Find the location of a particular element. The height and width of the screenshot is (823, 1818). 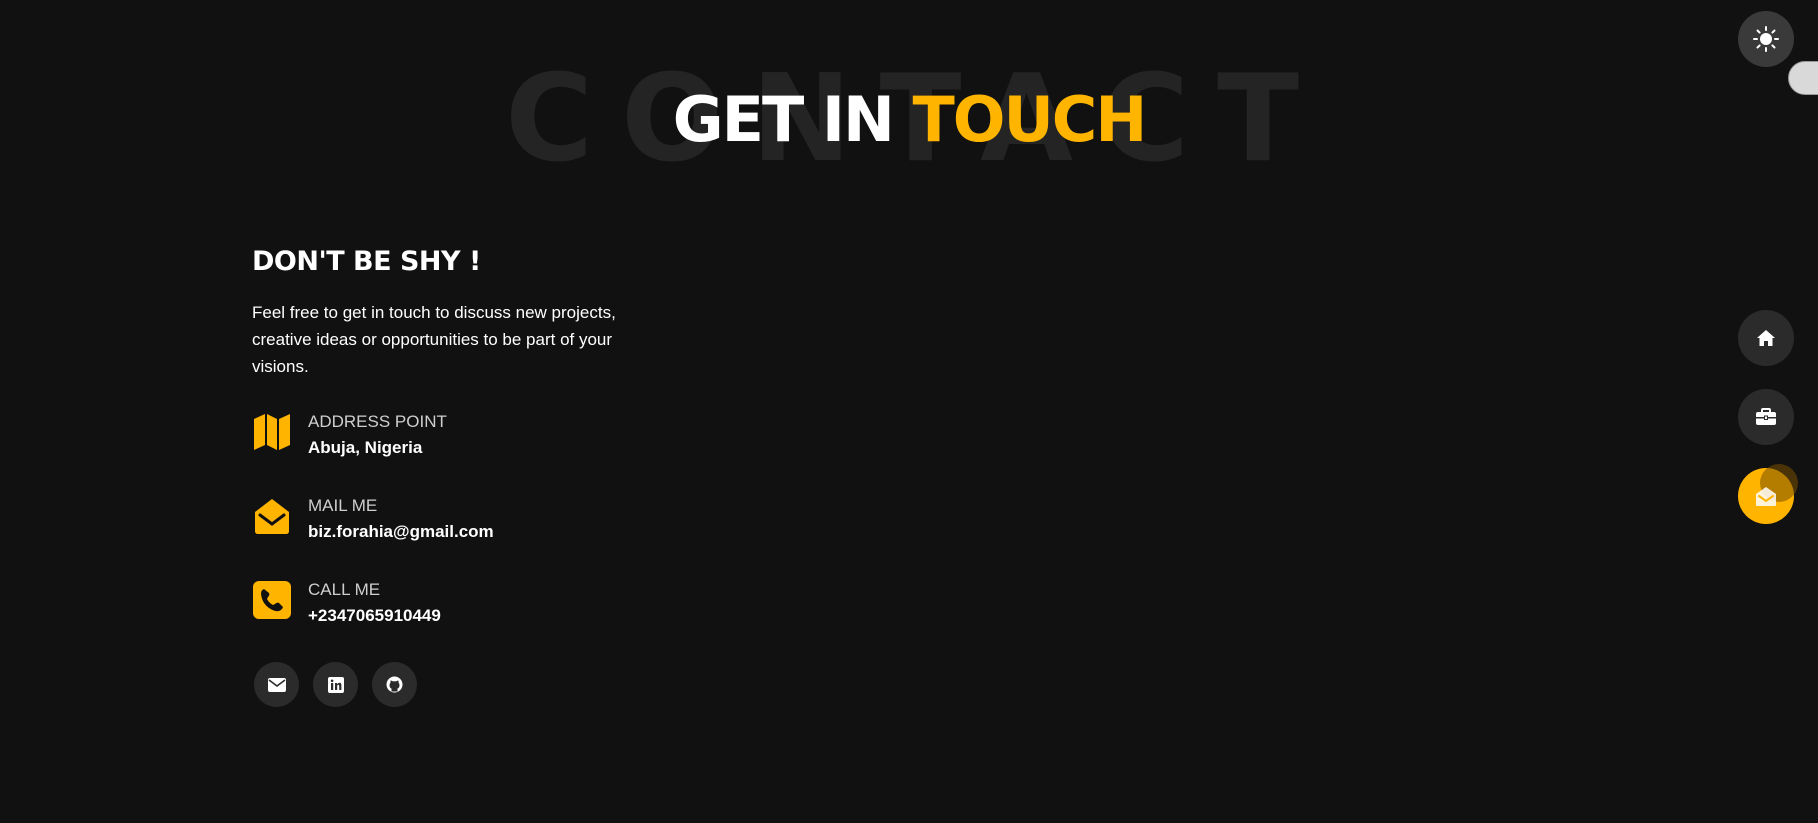

theme-toggle-button is located at coordinates (1766, 39).